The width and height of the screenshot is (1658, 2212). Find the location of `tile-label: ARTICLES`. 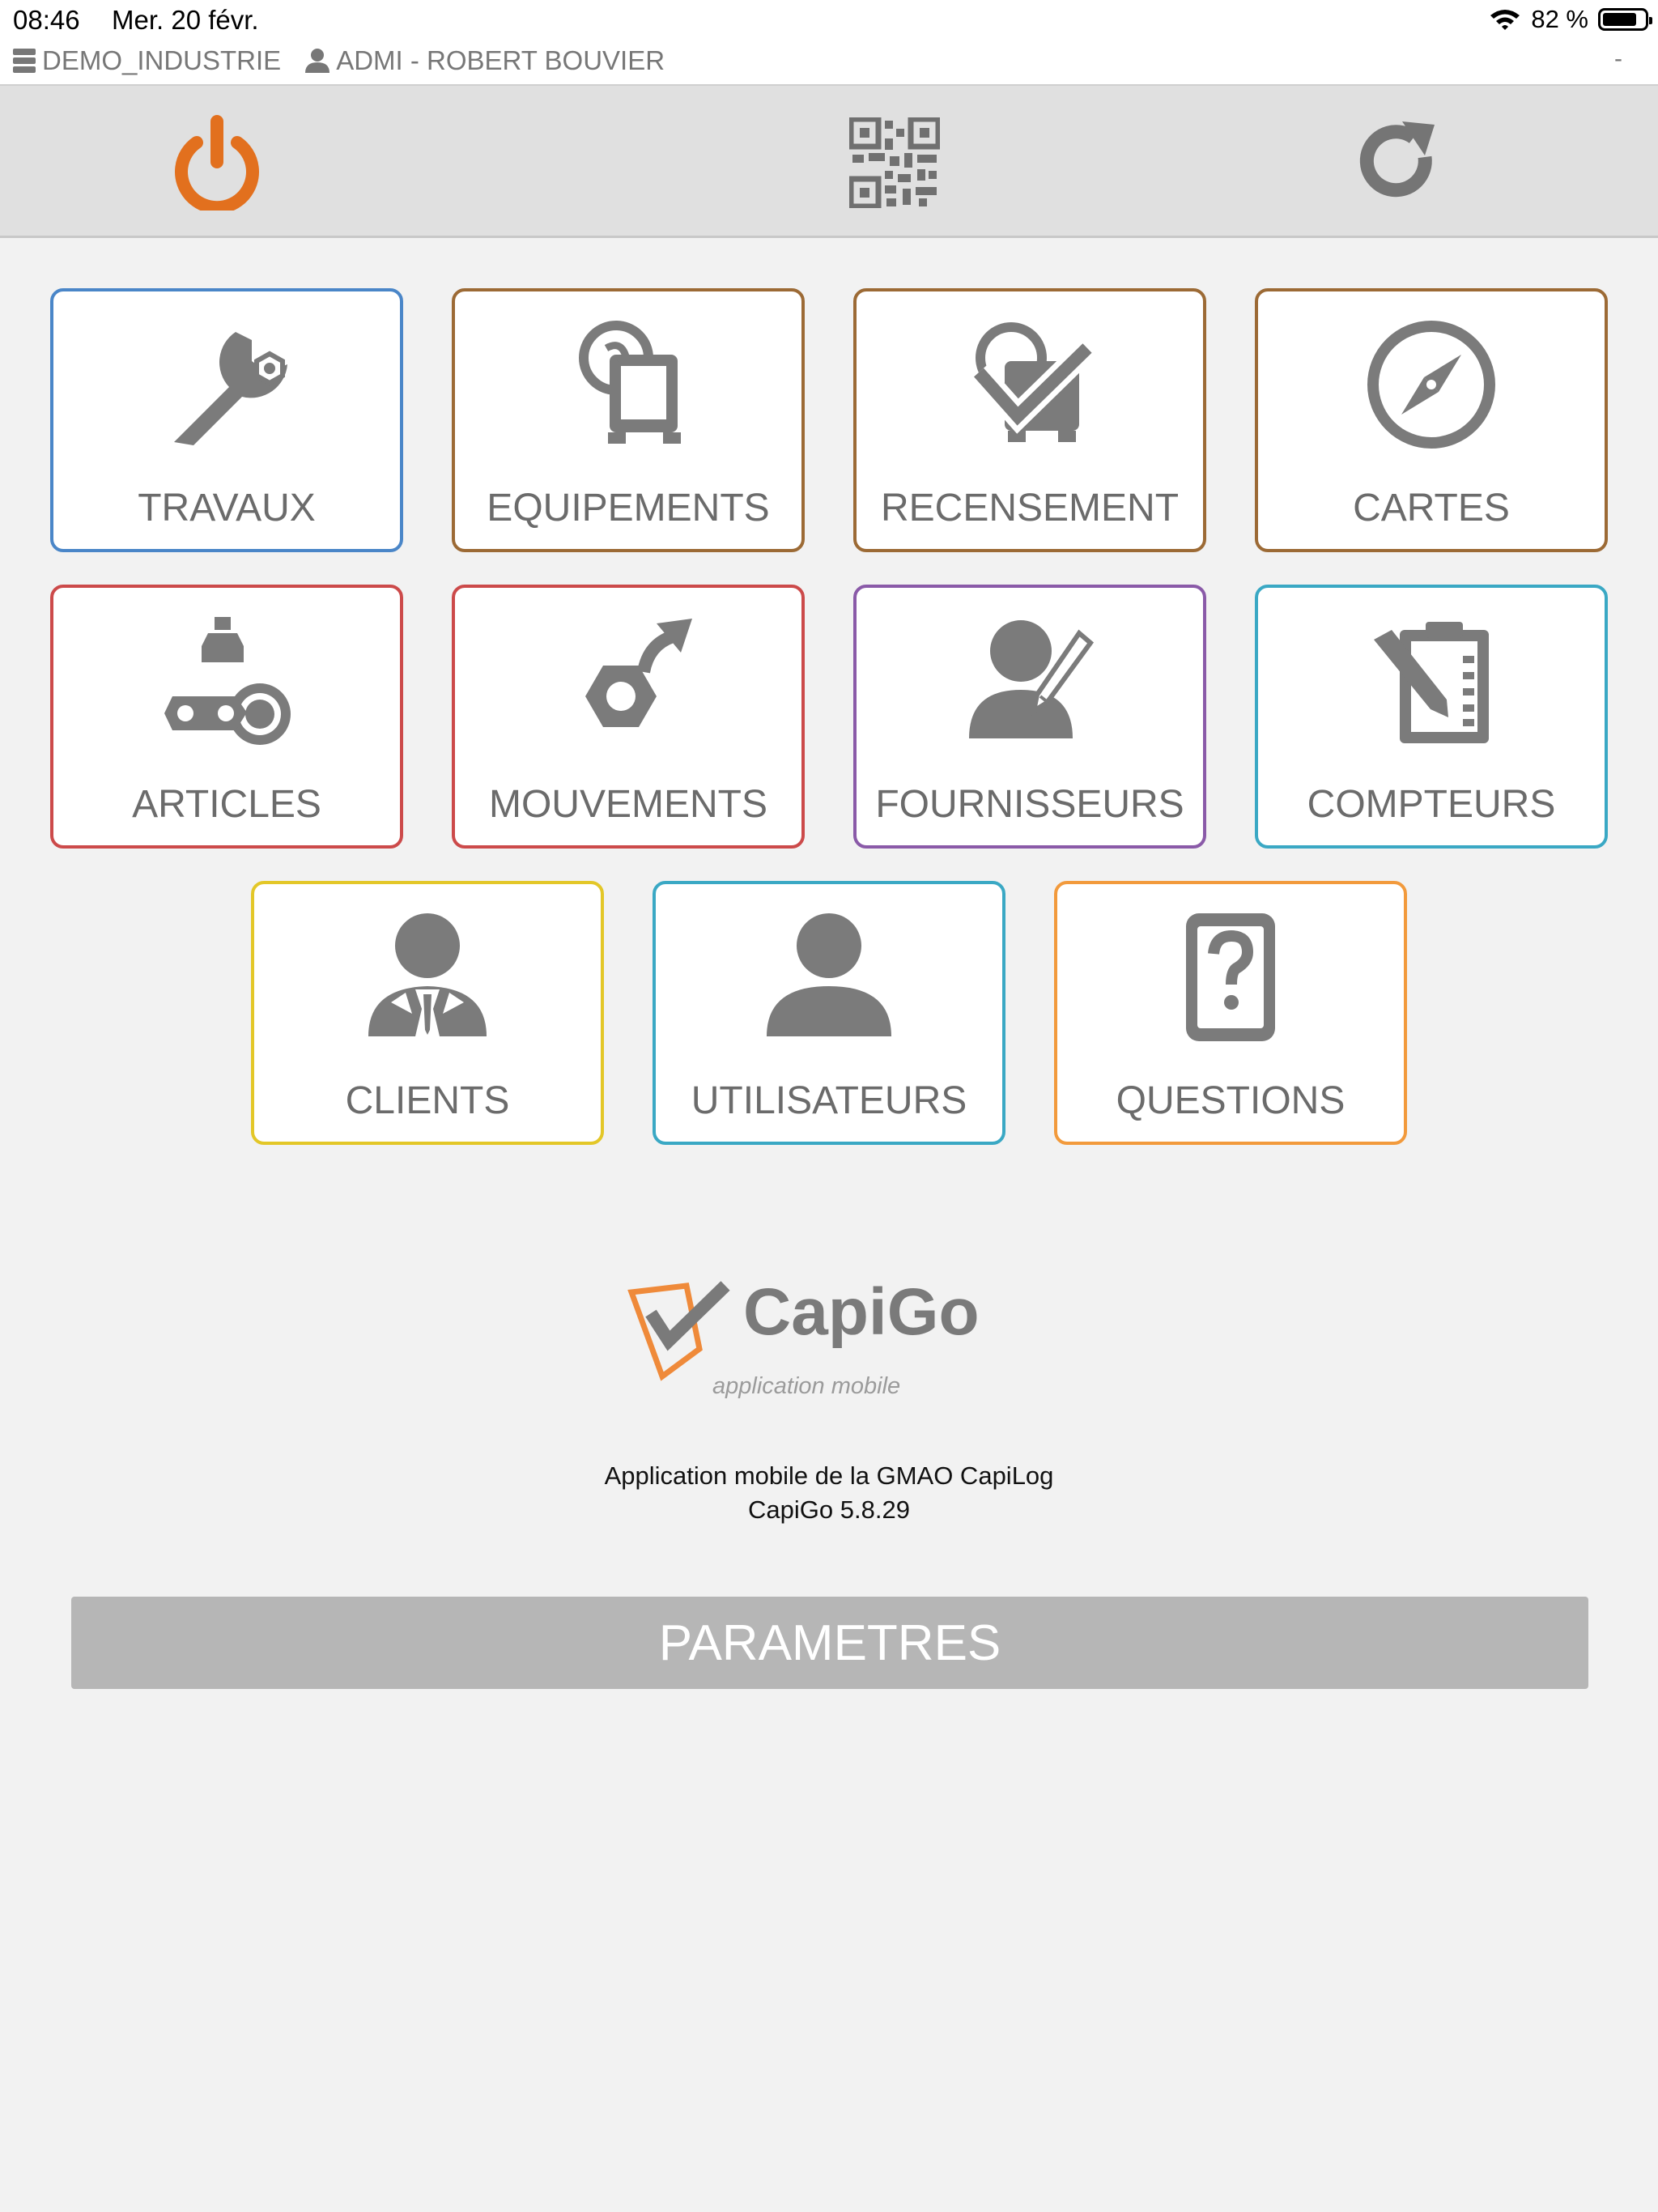

tile-label: ARTICLES is located at coordinates (226, 804).